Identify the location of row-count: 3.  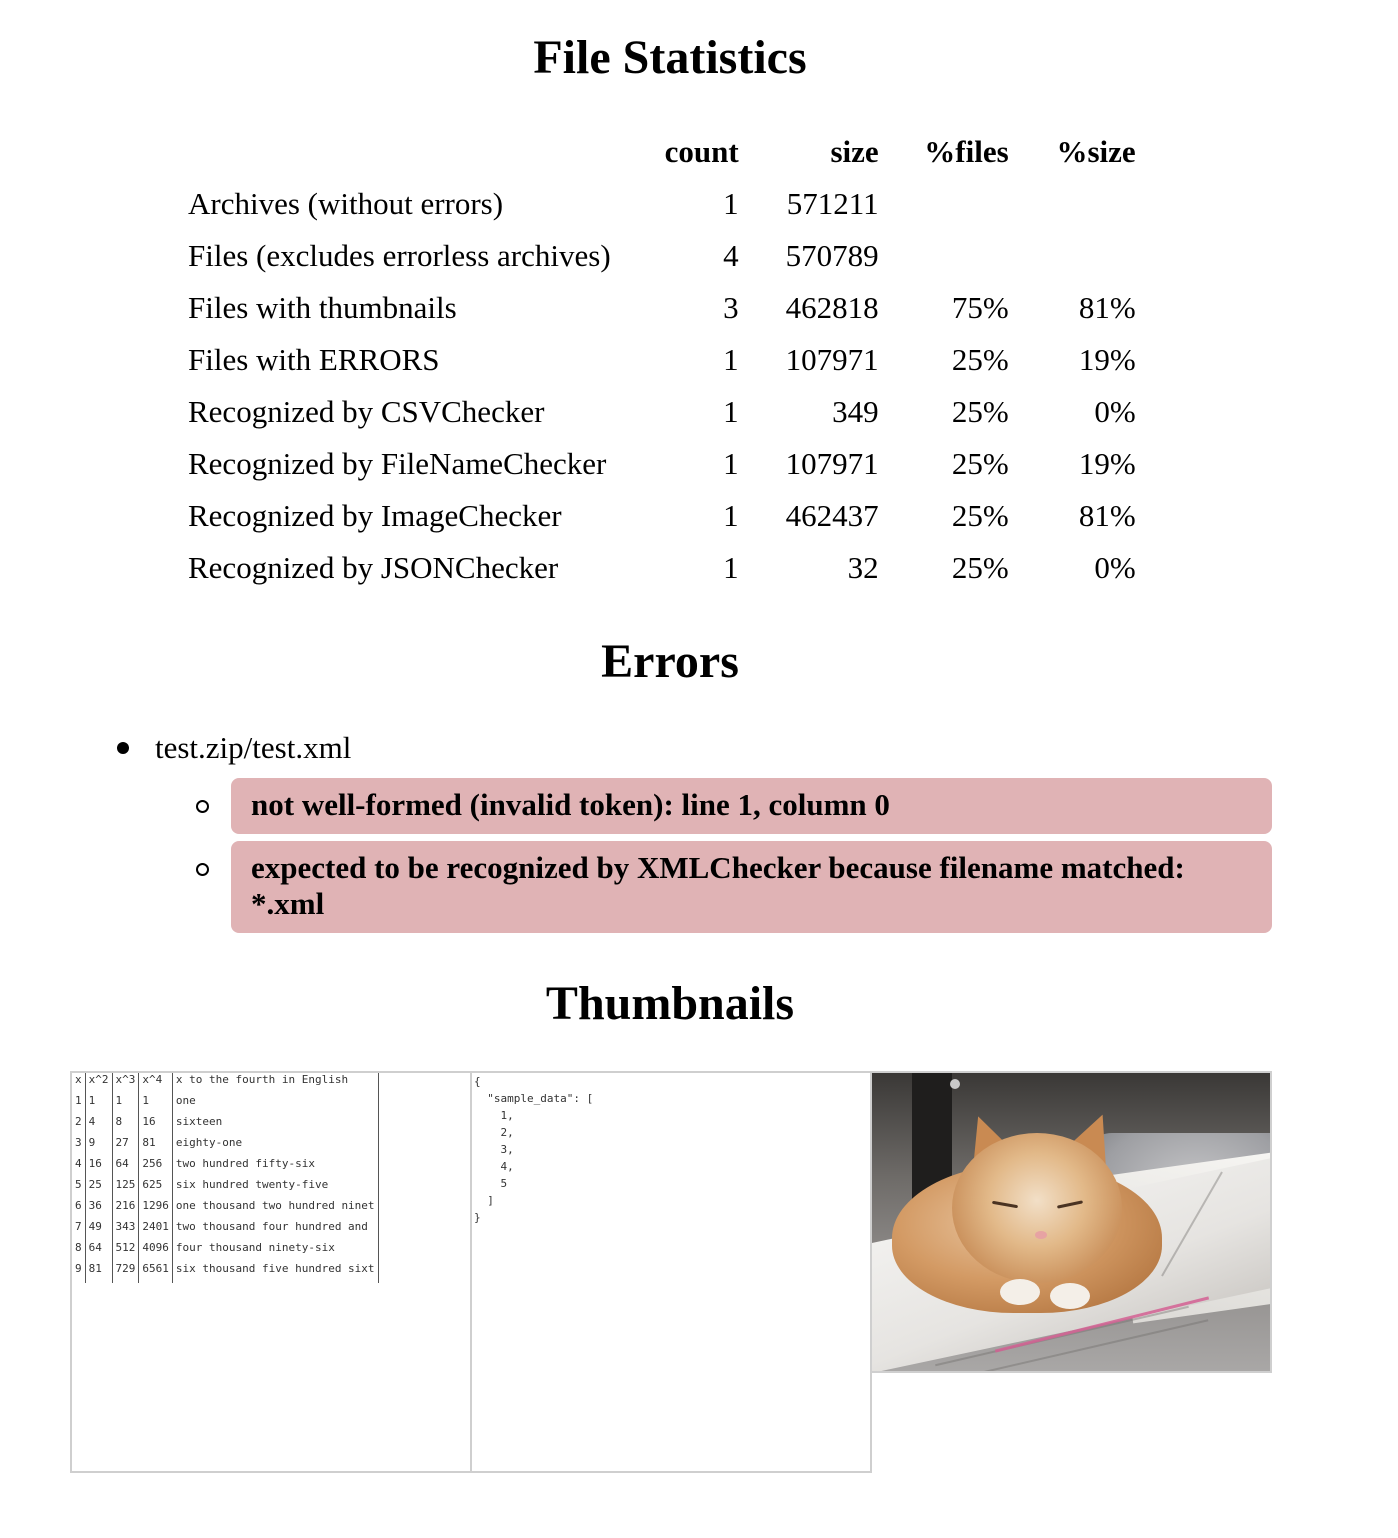
(731, 307).